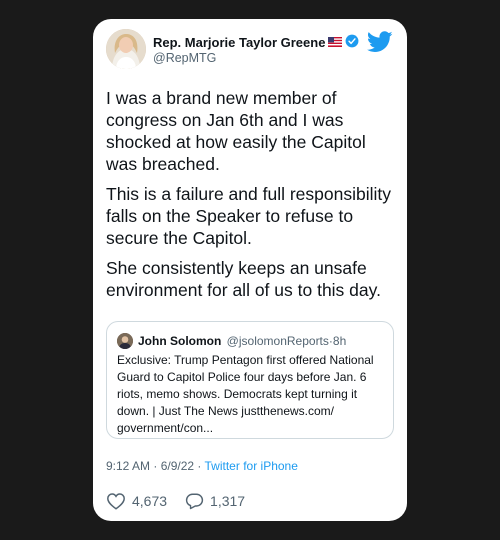  Describe the element at coordinates (194, 501) in the screenshot. I see `reply-icon` at that location.